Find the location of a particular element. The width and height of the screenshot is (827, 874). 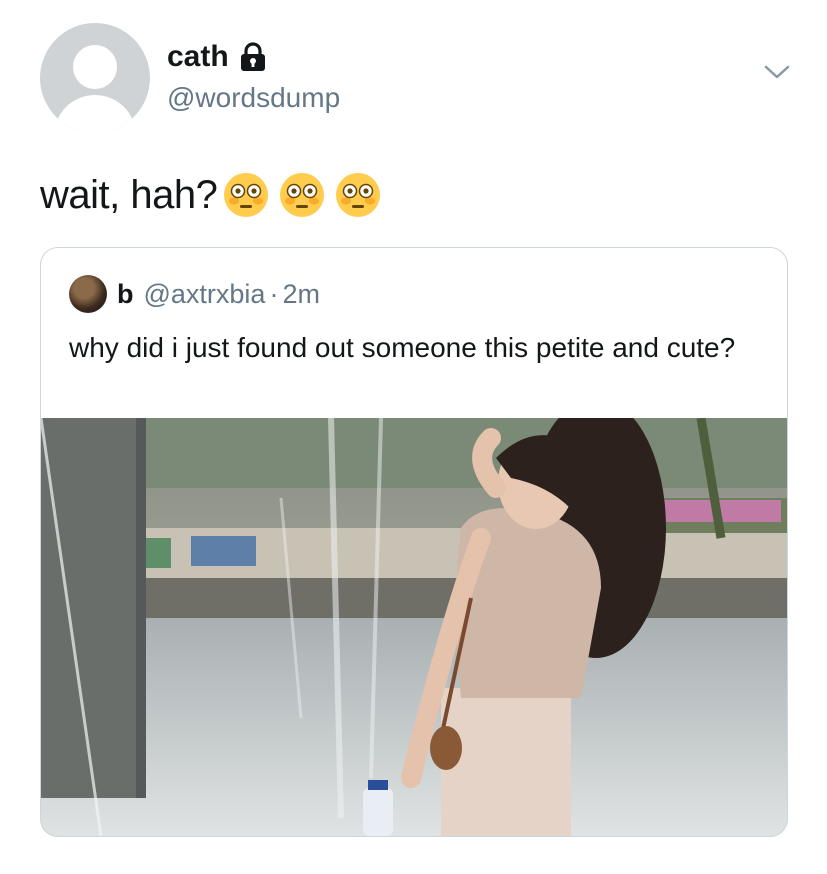

display-name: cath is located at coordinates (198, 57).